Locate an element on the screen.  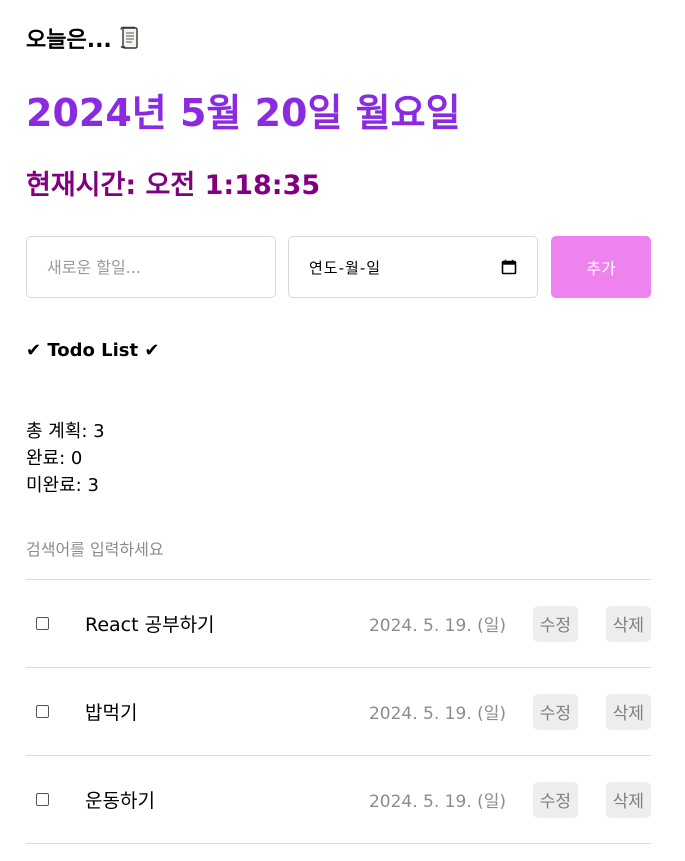
add-button: 추가 is located at coordinates (601, 267).